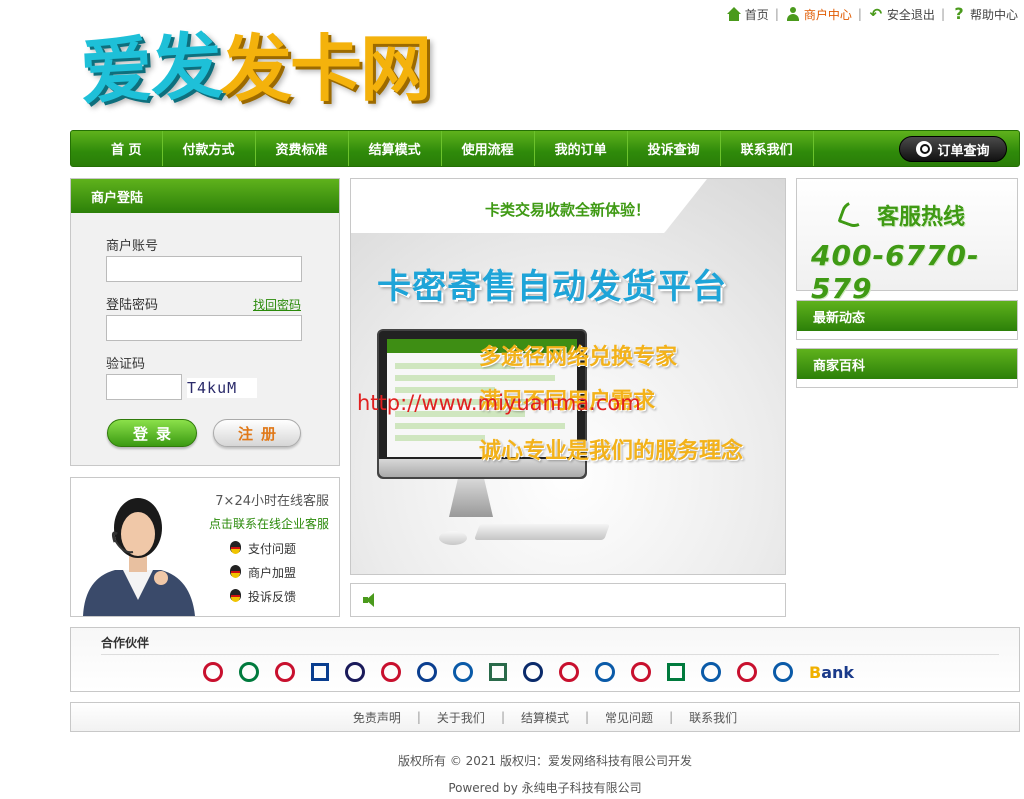 The height and width of the screenshot is (799, 1024). What do you see at coordinates (581, 148) in the screenshot?
I see `nav-item-my-orders: 我的订单` at bounding box center [581, 148].